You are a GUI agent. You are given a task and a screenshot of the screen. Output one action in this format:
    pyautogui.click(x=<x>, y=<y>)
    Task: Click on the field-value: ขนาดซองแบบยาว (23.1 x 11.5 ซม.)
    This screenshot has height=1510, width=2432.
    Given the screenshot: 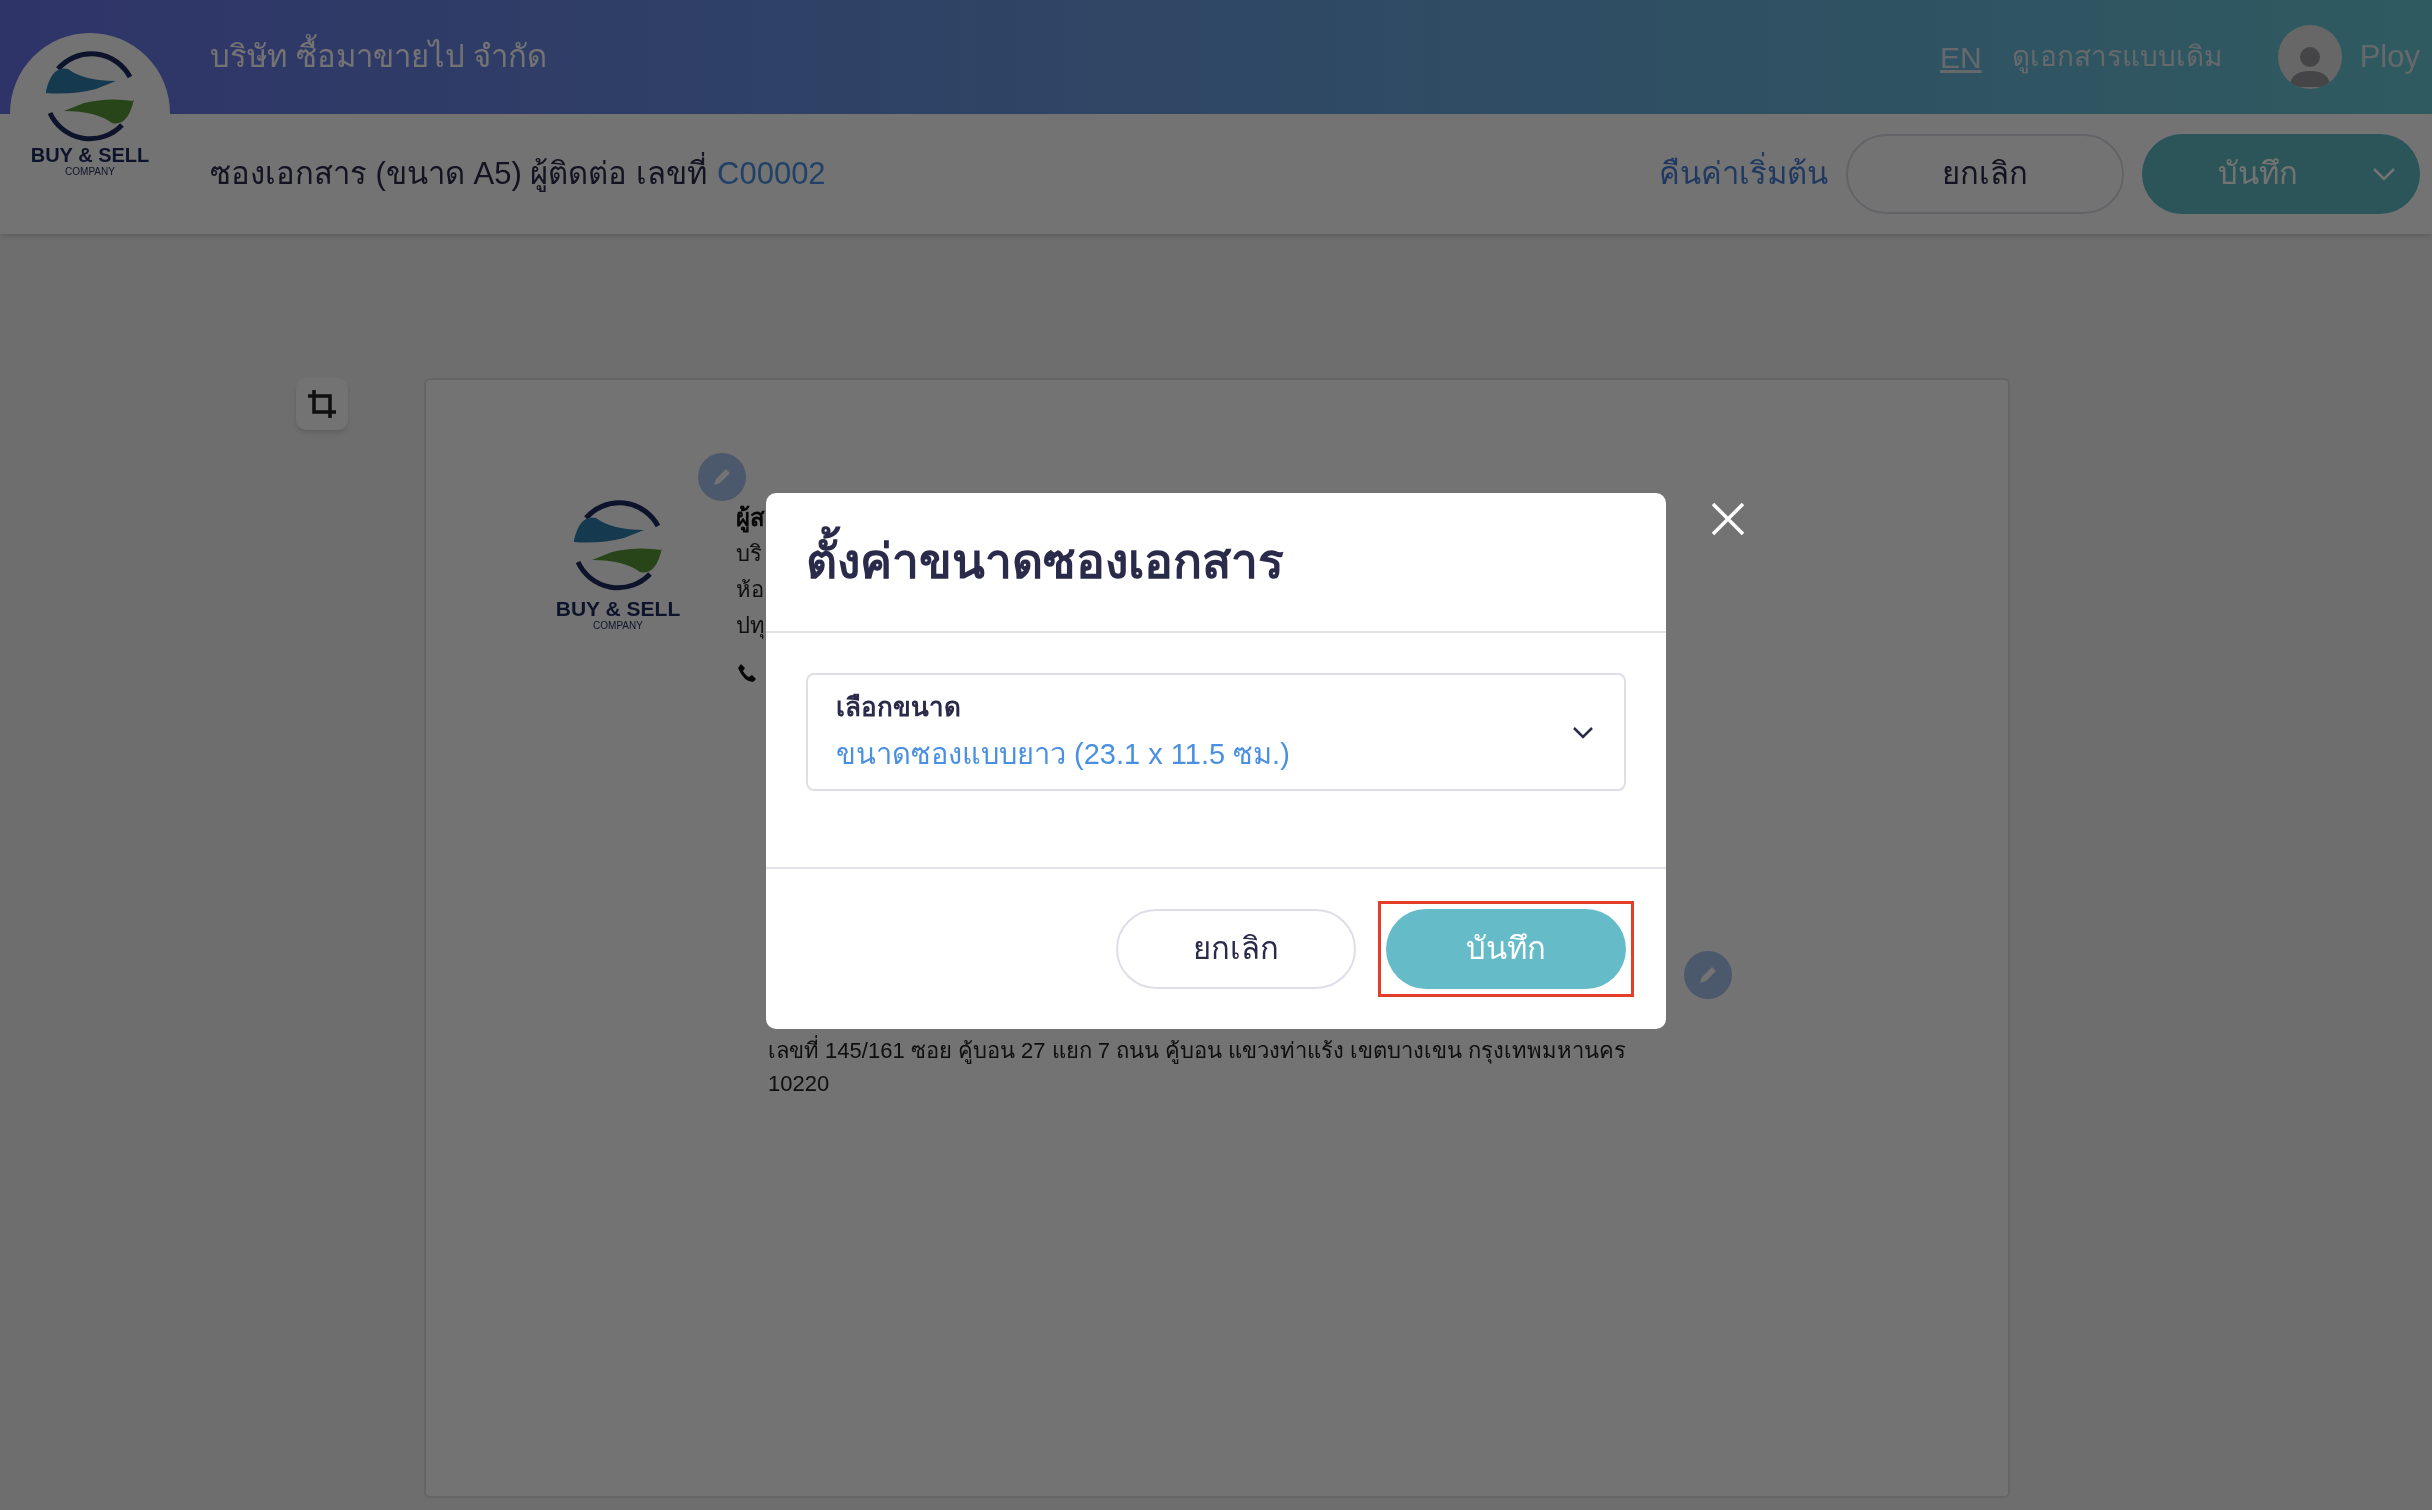 What is the action you would take?
    pyautogui.click(x=1063, y=754)
    